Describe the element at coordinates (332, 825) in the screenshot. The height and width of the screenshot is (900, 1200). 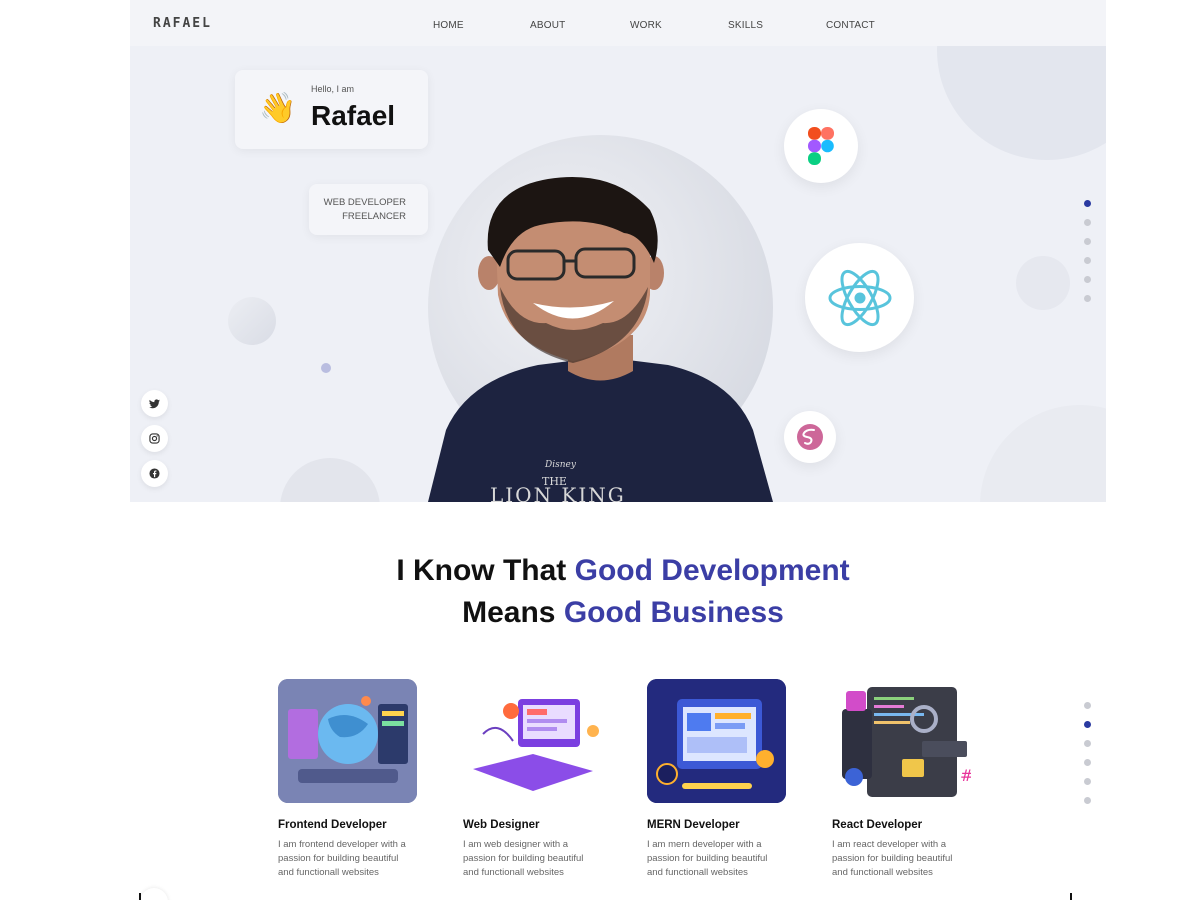
I see `service-title: Frontend Developer` at that location.